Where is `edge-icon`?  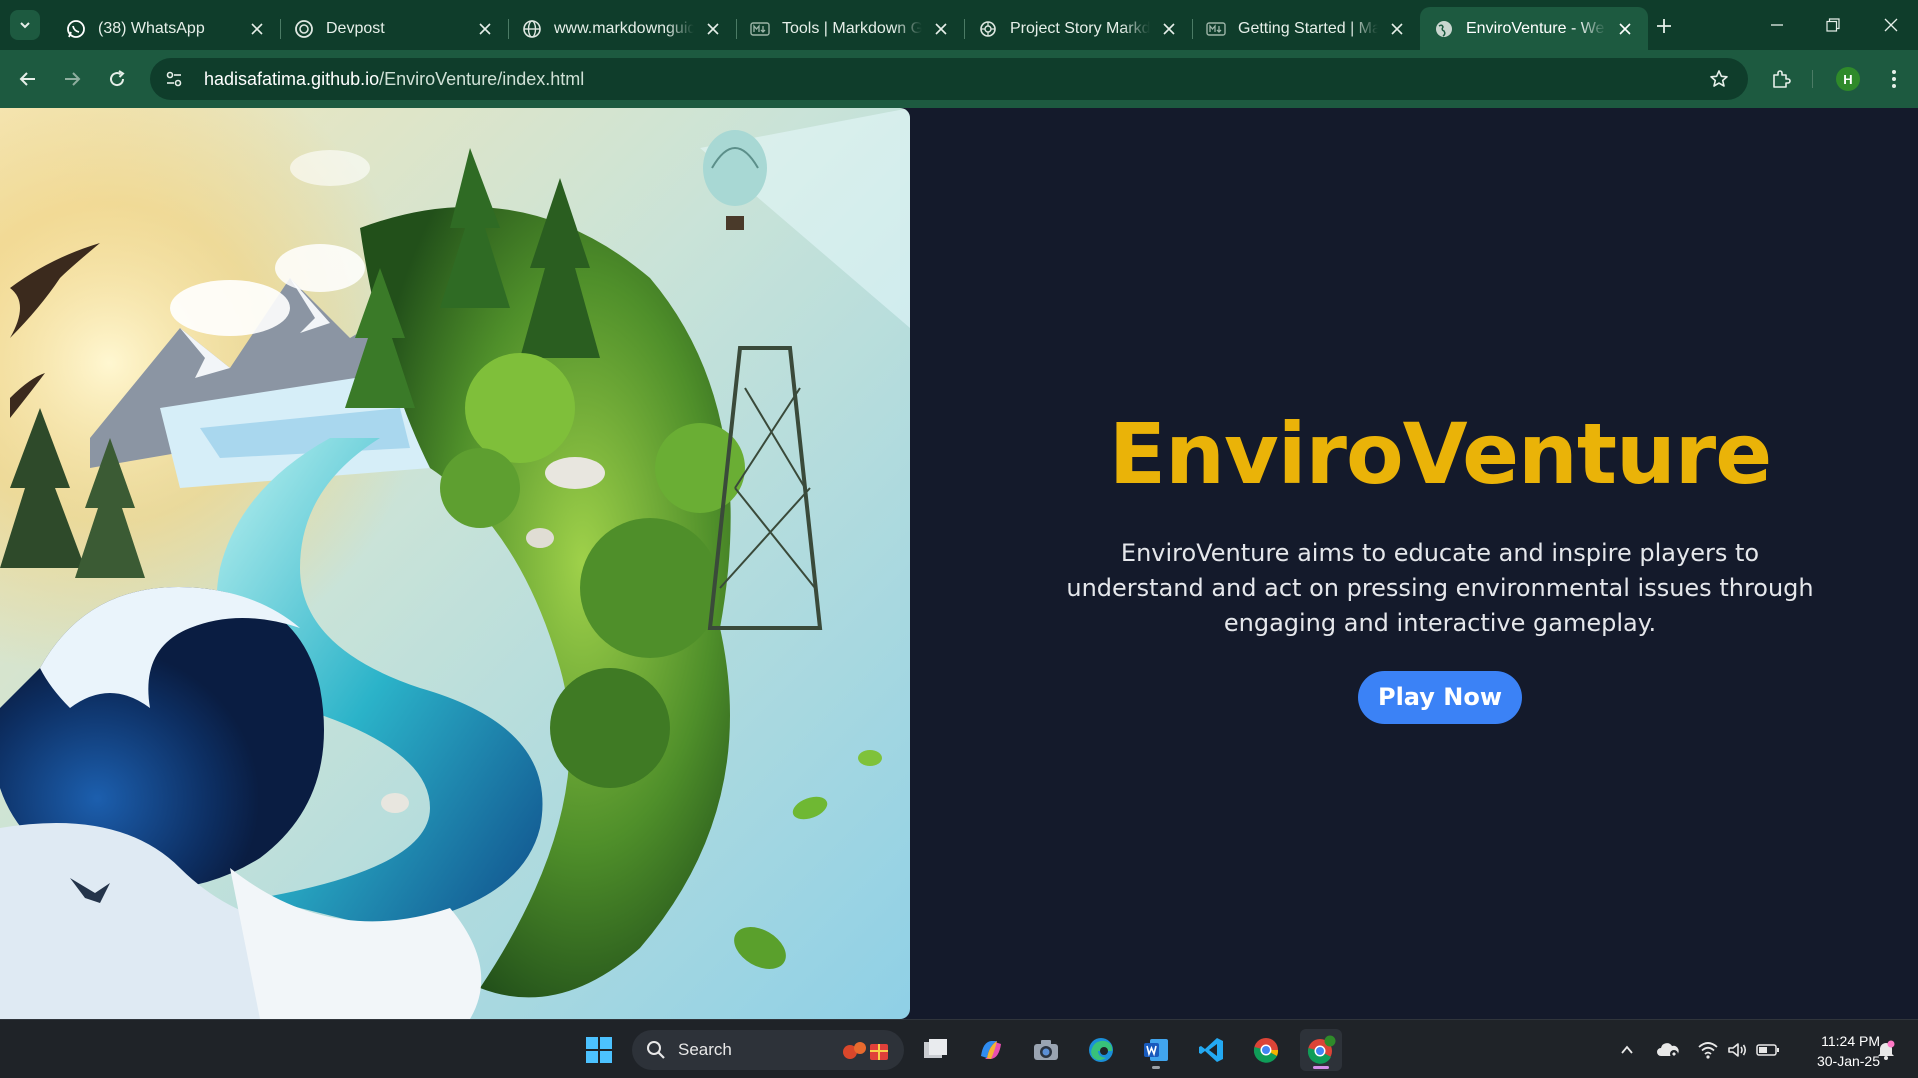 edge-icon is located at coordinates (1101, 1050).